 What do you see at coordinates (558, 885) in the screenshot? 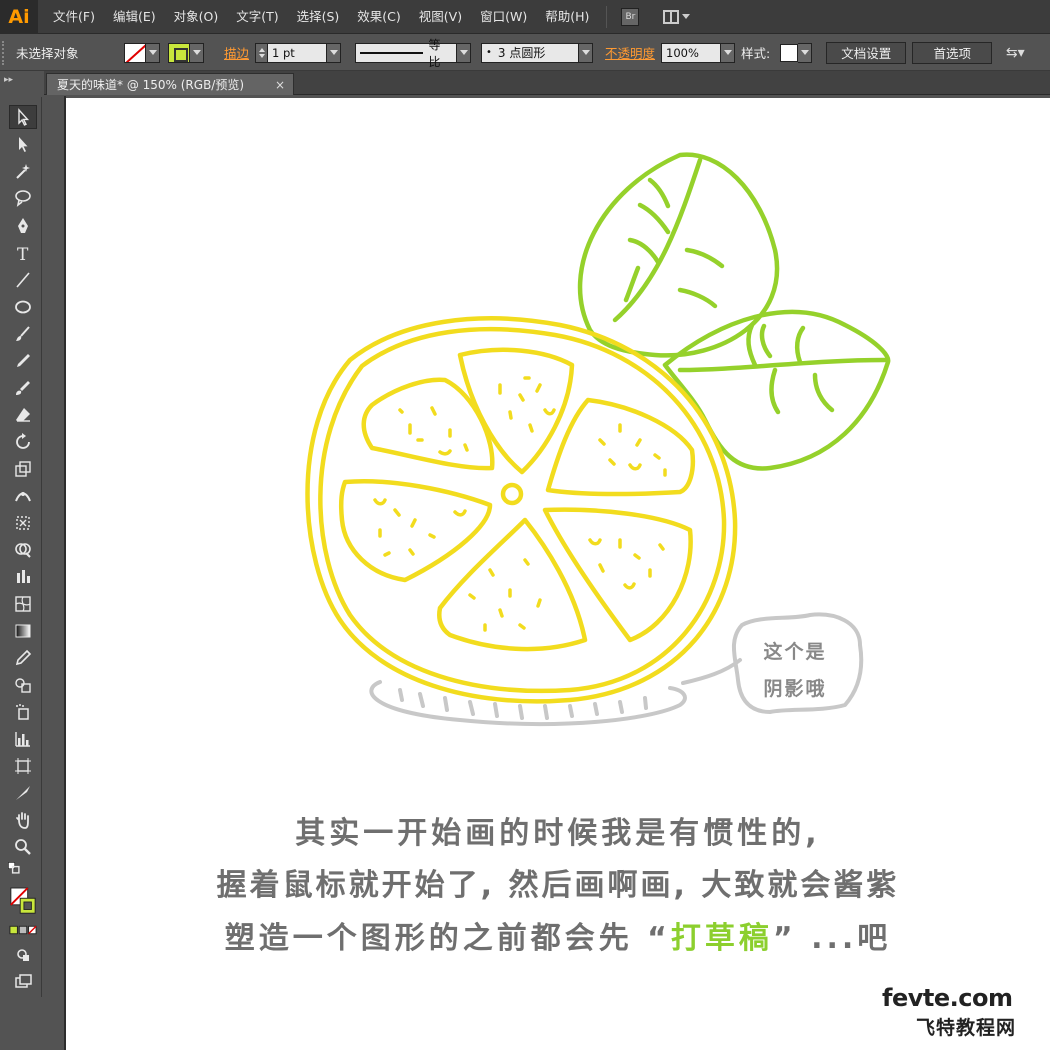
I see `caption-line-2: 握着鼠标就开始了, 然后画啊画, 大致就会酱紫` at bounding box center [558, 885].